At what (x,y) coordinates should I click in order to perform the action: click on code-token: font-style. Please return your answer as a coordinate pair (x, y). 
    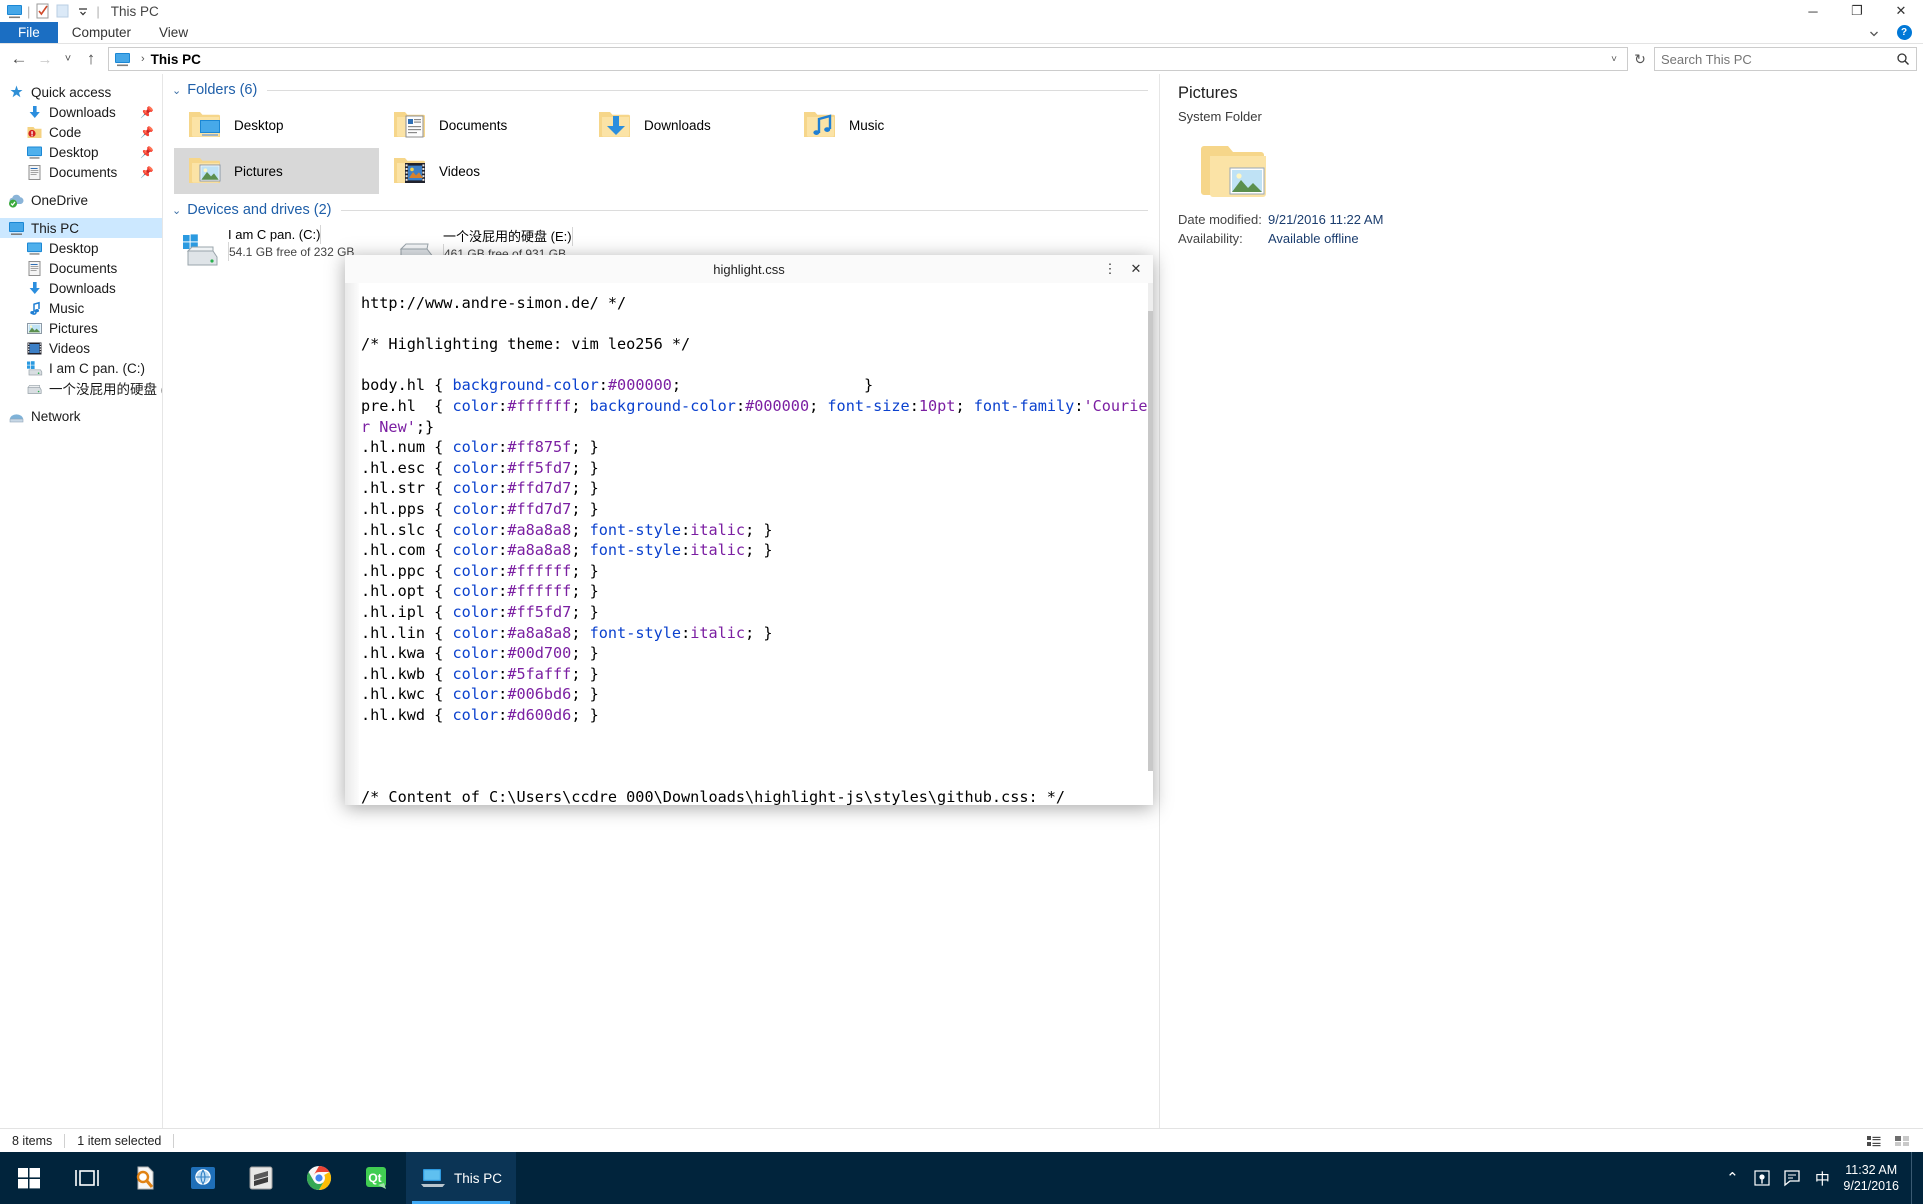
    Looking at the image, I should click on (635, 529).